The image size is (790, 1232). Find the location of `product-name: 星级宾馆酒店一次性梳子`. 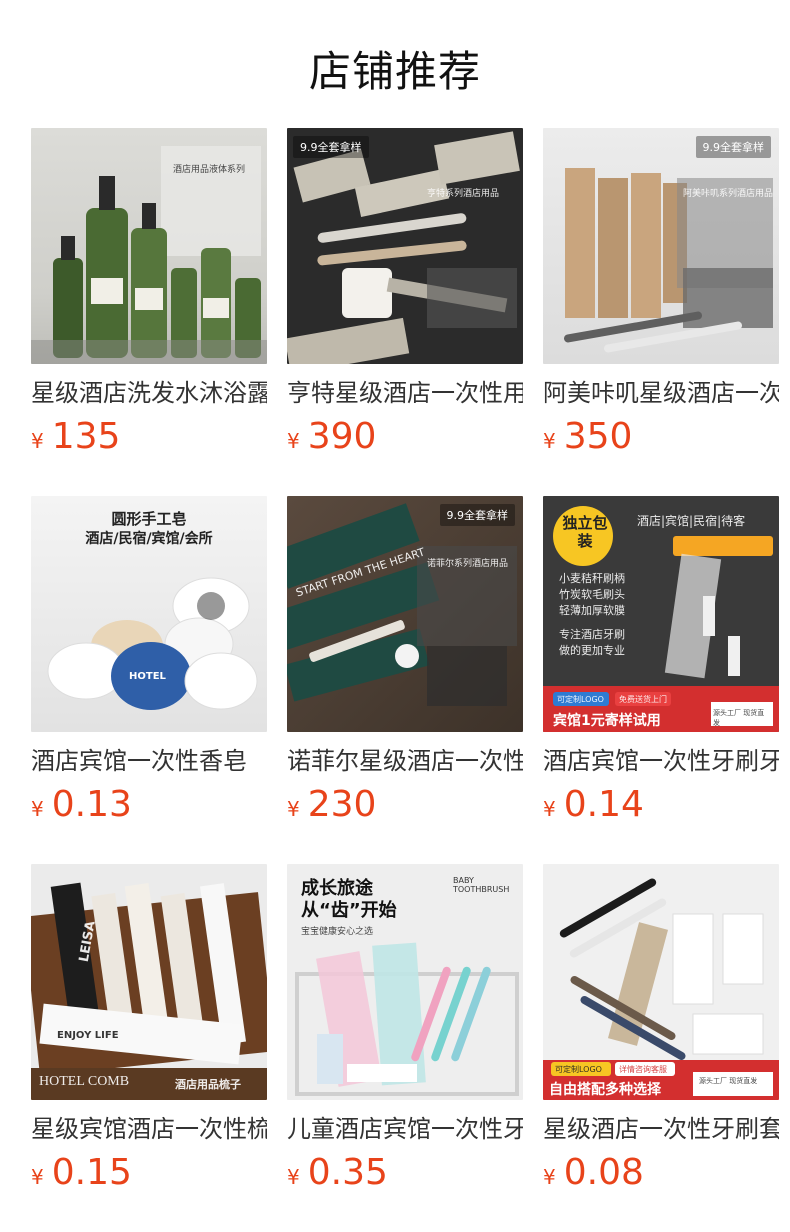

product-name: 星级宾馆酒店一次性梳子 is located at coordinates (149, 1129).